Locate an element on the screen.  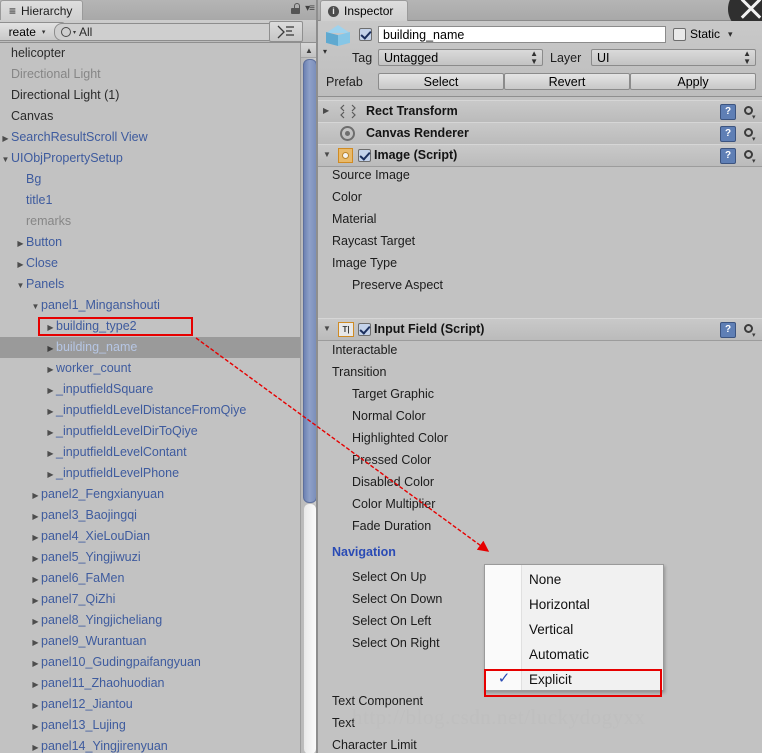
hierarchy-item-panel6-famen: ▶ panel6_FaMen is located at coordinates (152, 578).